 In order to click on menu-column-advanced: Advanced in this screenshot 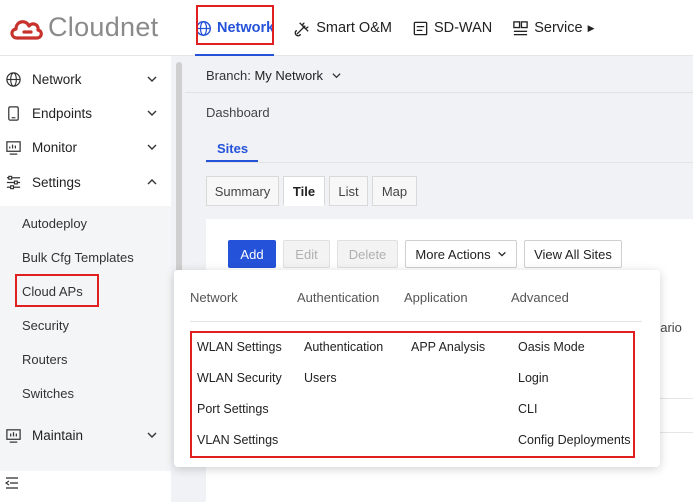, I will do `click(540, 297)`.